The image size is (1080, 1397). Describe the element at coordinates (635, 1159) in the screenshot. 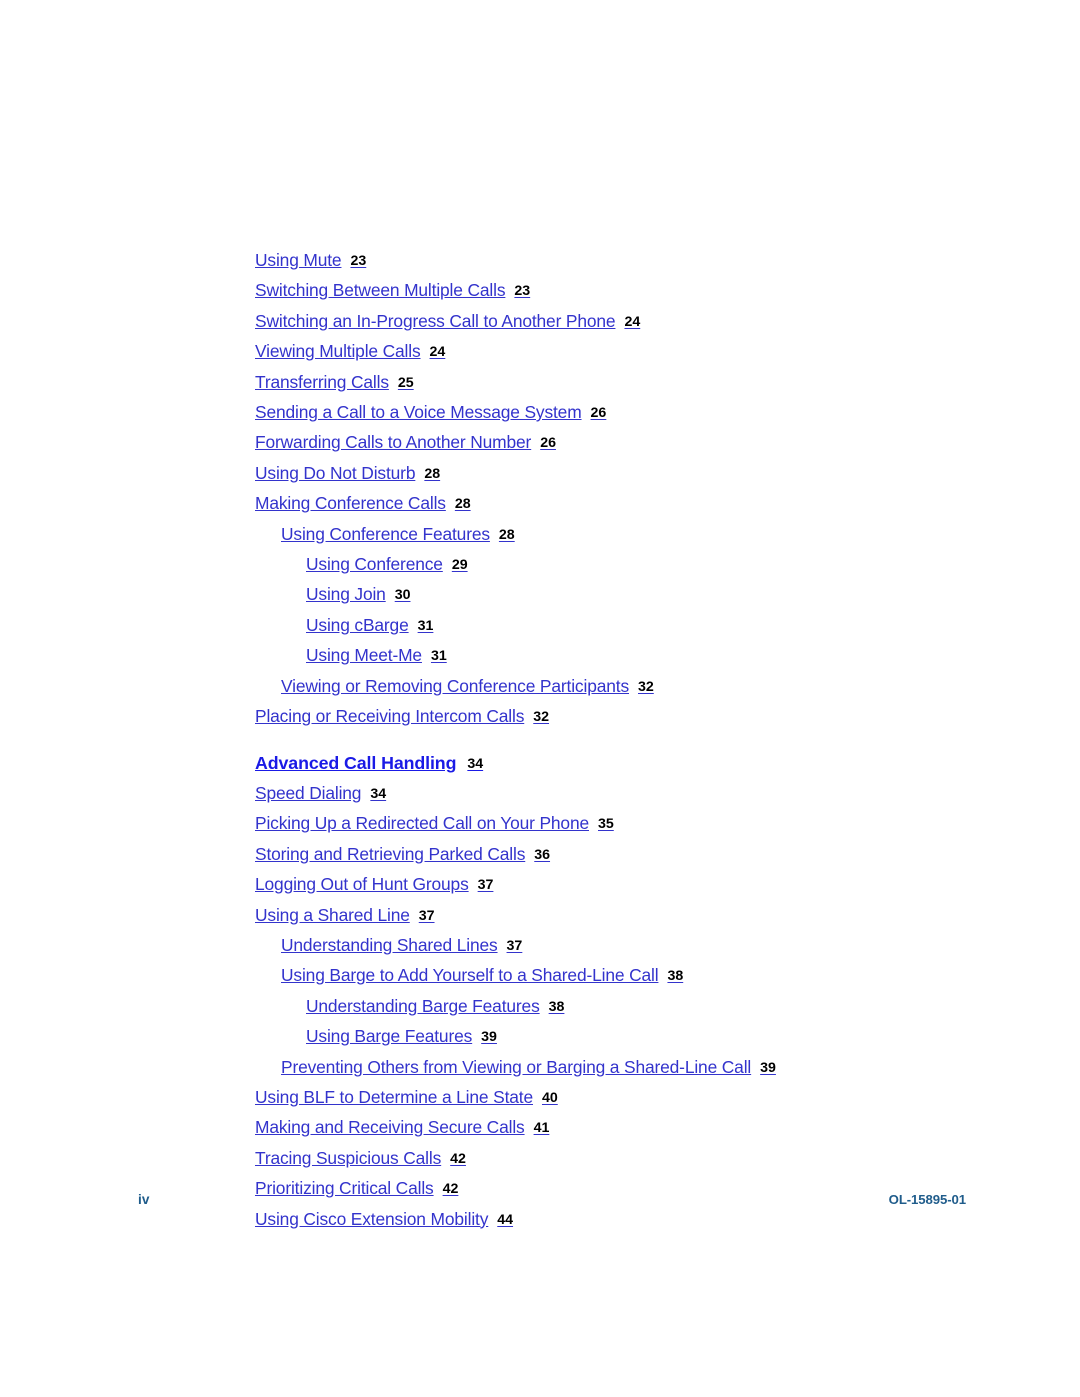

I see `toc-entry: Tracing Suspicious Calls 42` at that location.